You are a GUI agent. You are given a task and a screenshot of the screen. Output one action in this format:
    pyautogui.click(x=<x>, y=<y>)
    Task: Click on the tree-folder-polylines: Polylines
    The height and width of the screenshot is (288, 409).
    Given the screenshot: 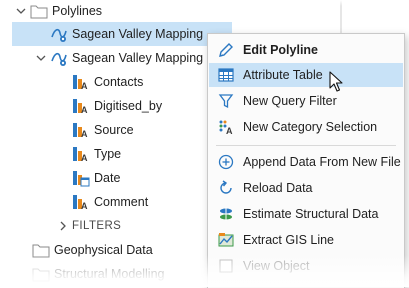 What is the action you would take?
    pyautogui.click(x=58, y=11)
    